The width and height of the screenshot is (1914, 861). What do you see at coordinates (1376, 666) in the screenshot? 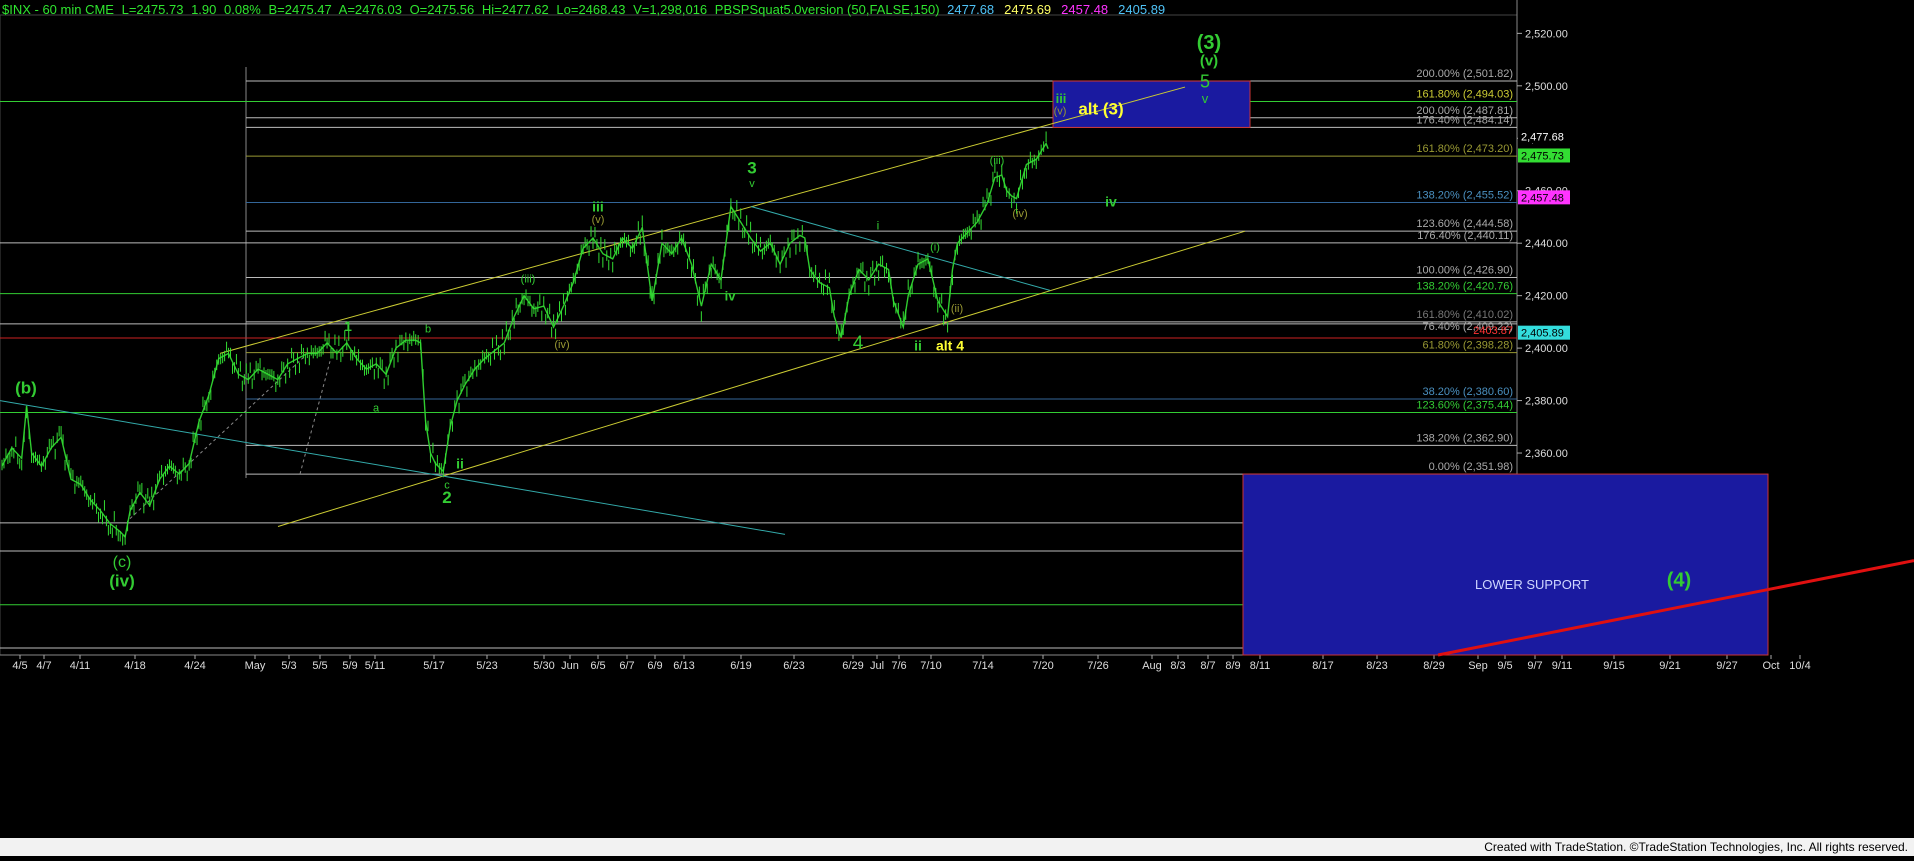
I see `x-tick-label: 8/23` at bounding box center [1376, 666].